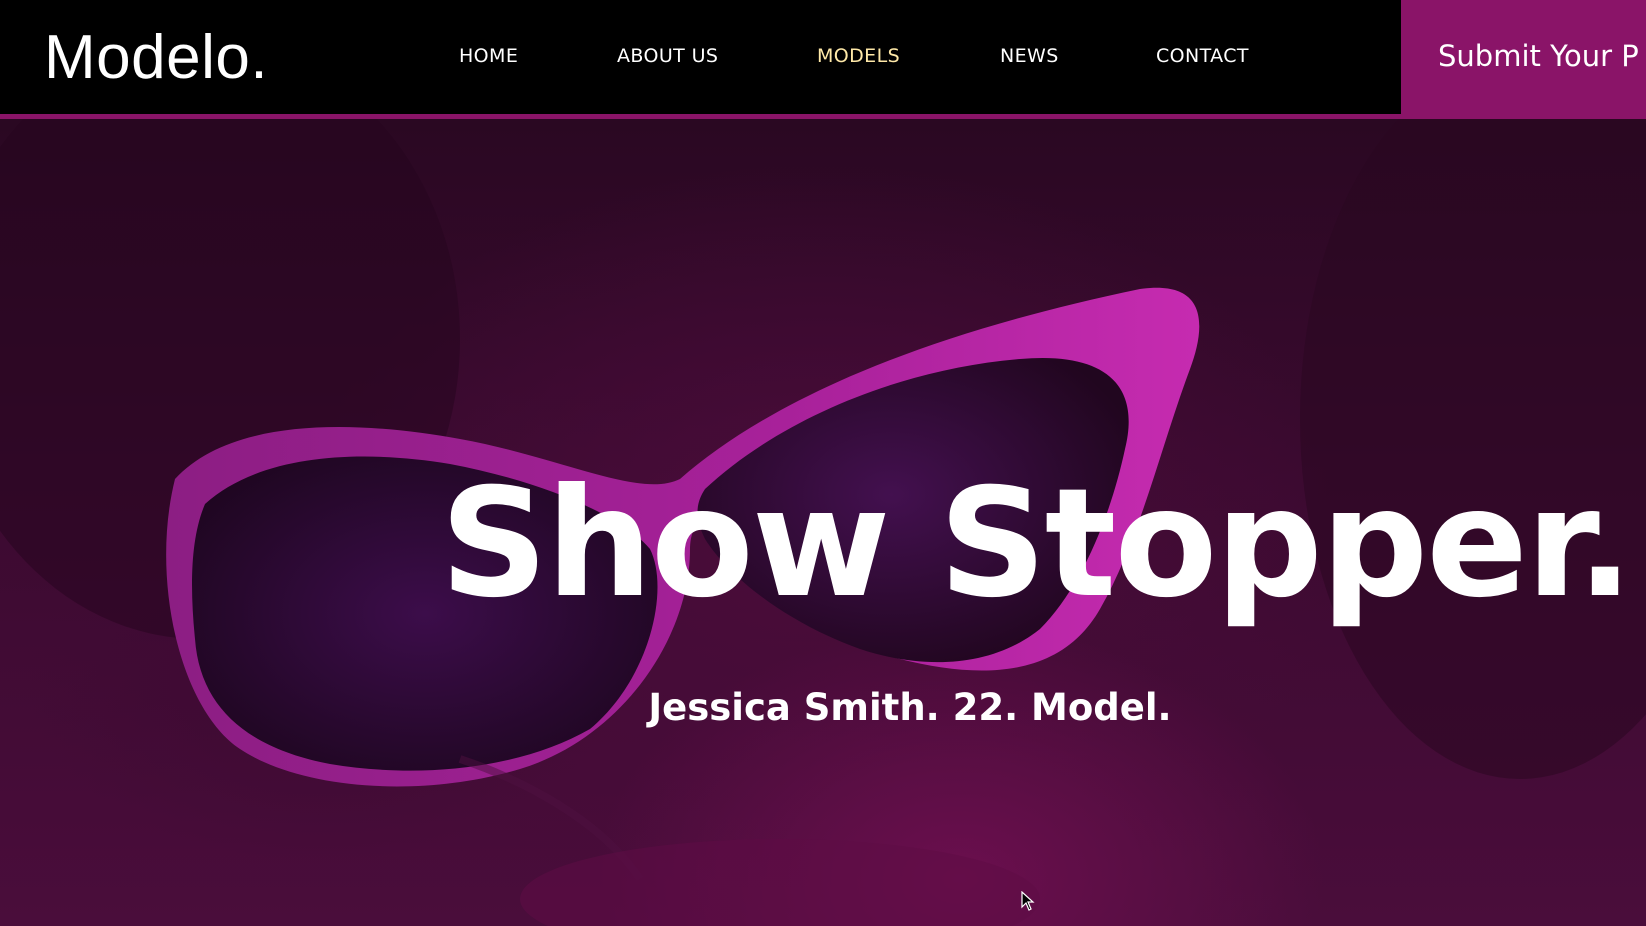 This screenshot has height=926, width=1646. I want to click on submit-your-profile-button: Submit Your P, so click(1523, 59).